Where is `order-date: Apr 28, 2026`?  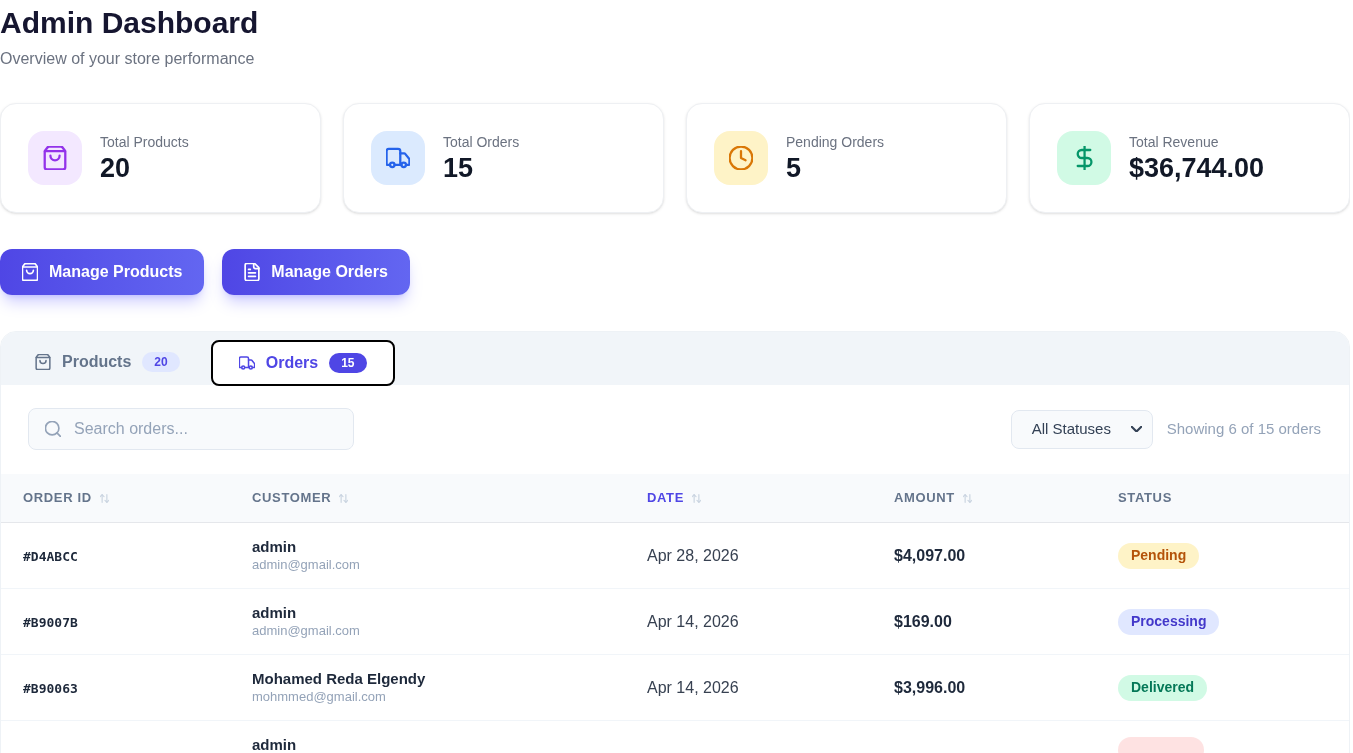
order-date: Apr 28, 2026 is located at coordinates (693, 555).